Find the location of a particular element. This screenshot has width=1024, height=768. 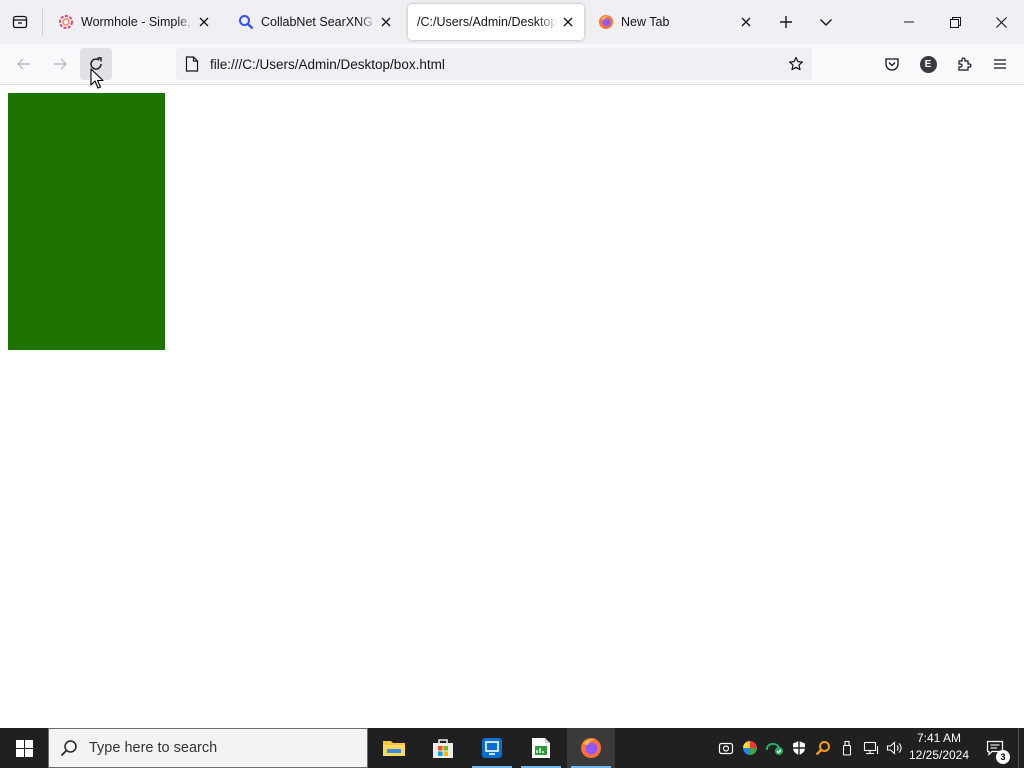

page-icon is located at coordinates (192, 64).